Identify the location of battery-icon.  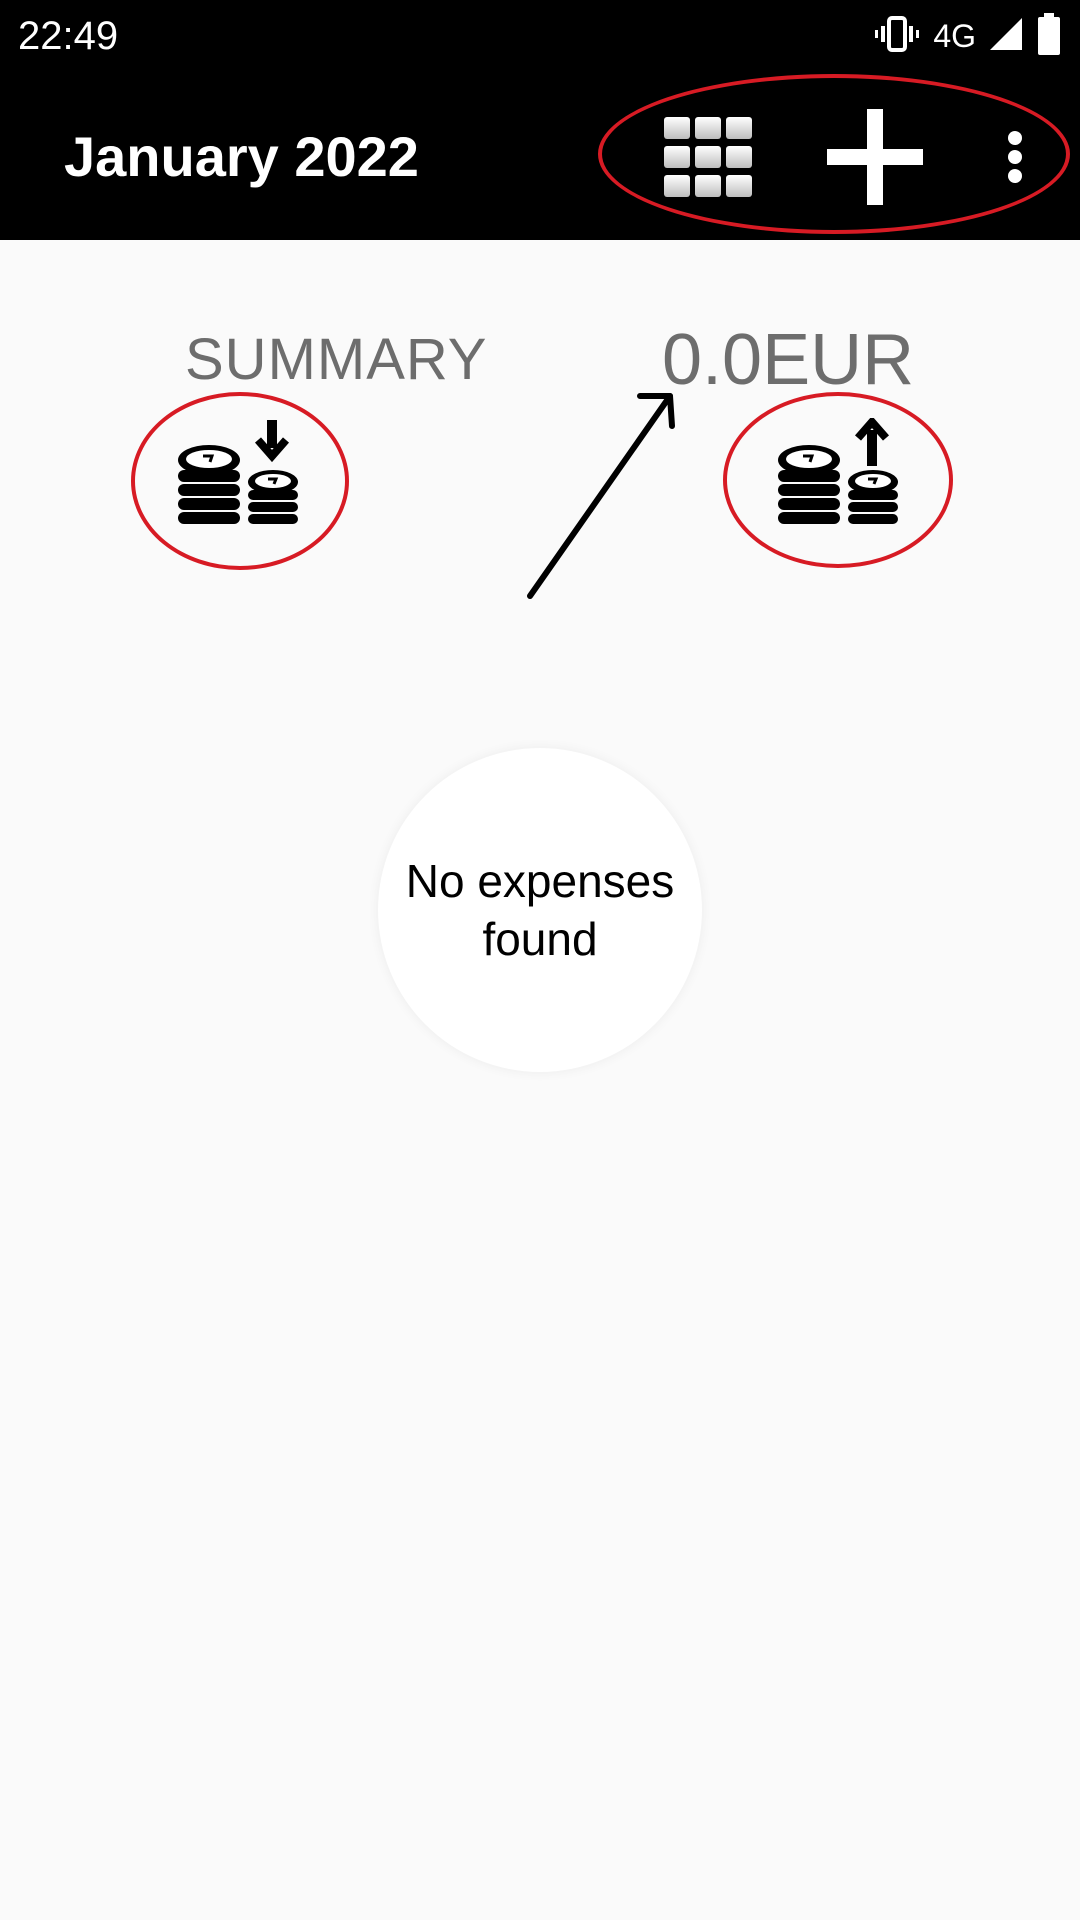
(1049, 36).